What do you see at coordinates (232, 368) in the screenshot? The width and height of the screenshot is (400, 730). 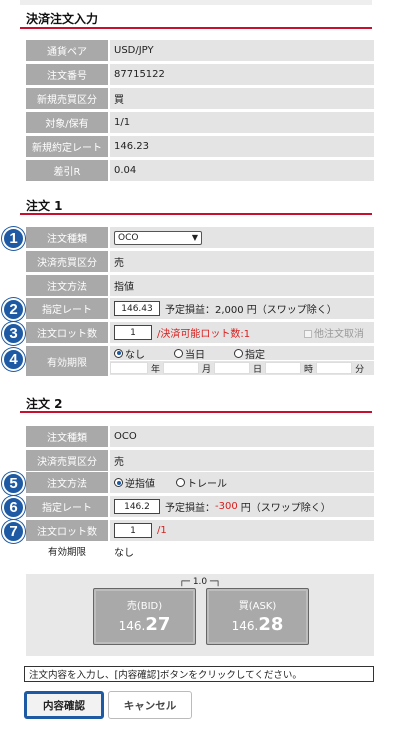 I see `day-input` at bounding box center [232, 368].